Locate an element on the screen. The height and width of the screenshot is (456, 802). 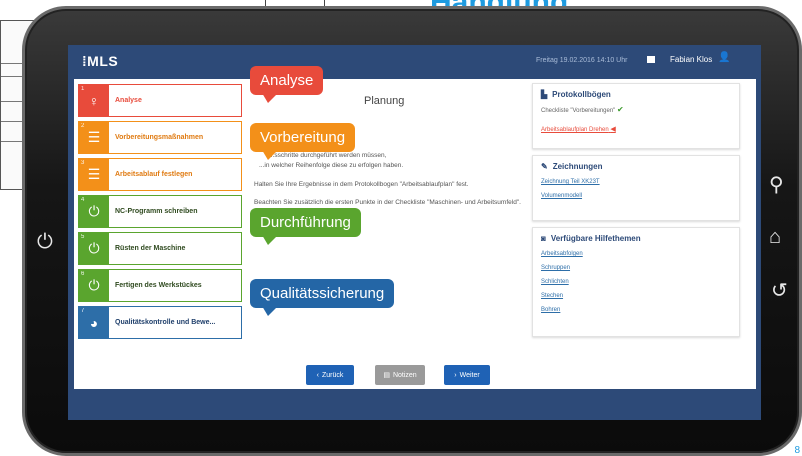
search-hw-icon: ⚲ is located at coordinates (776, 185).